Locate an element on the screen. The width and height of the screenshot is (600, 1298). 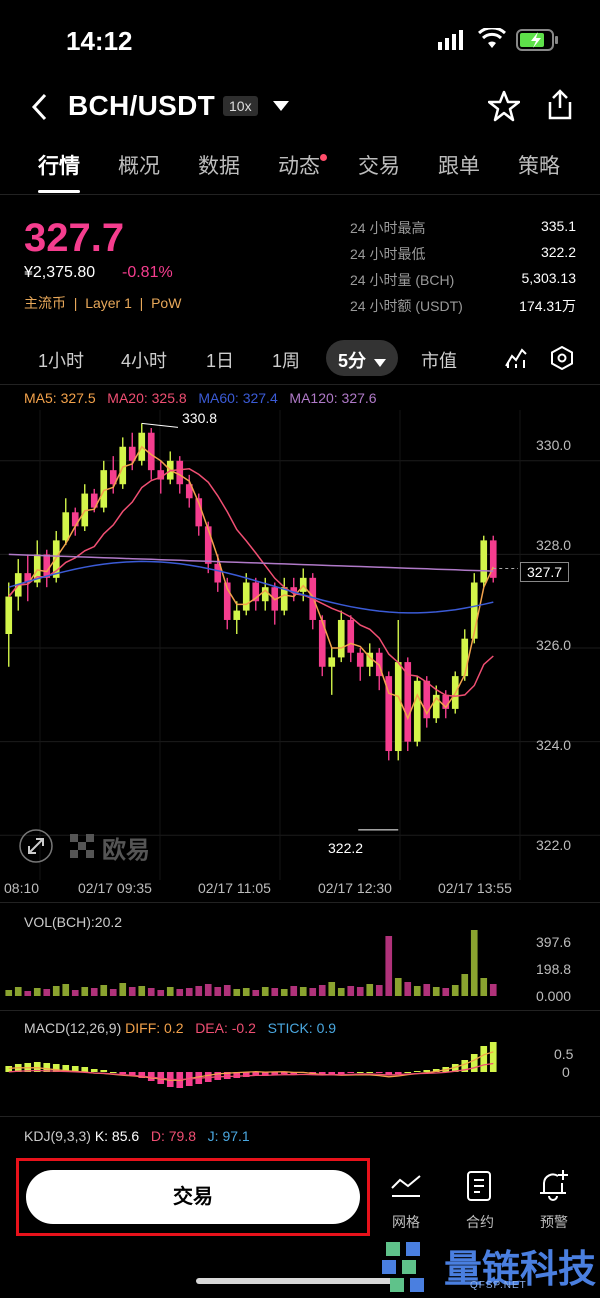
macd-diff: DIFF: 0.2 is located at coordinates (154, 1028).